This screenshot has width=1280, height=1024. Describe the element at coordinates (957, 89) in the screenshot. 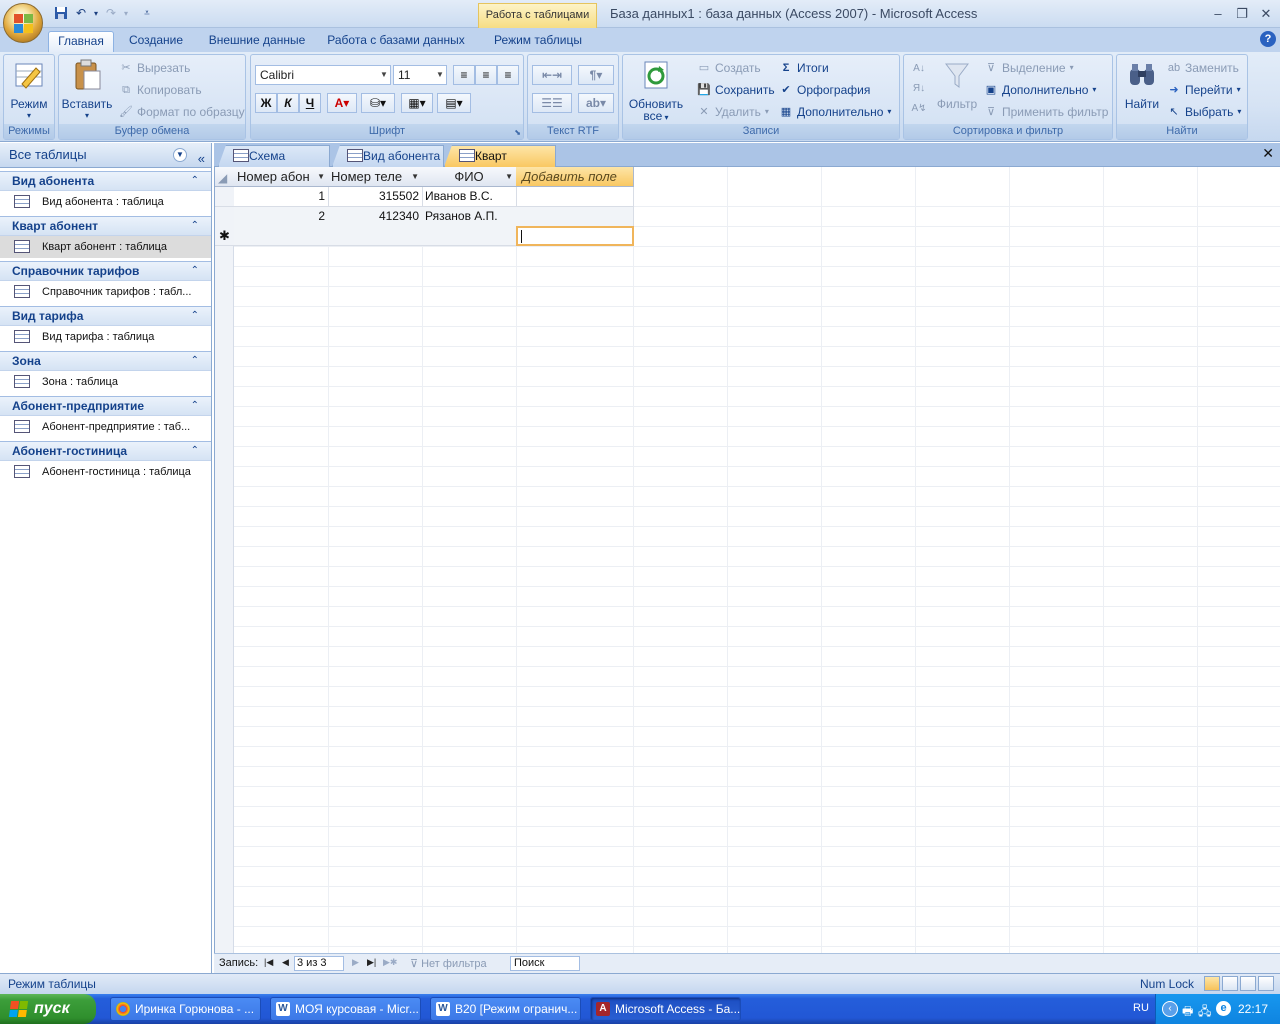

I see `filter-button: Фильтр` at that location.